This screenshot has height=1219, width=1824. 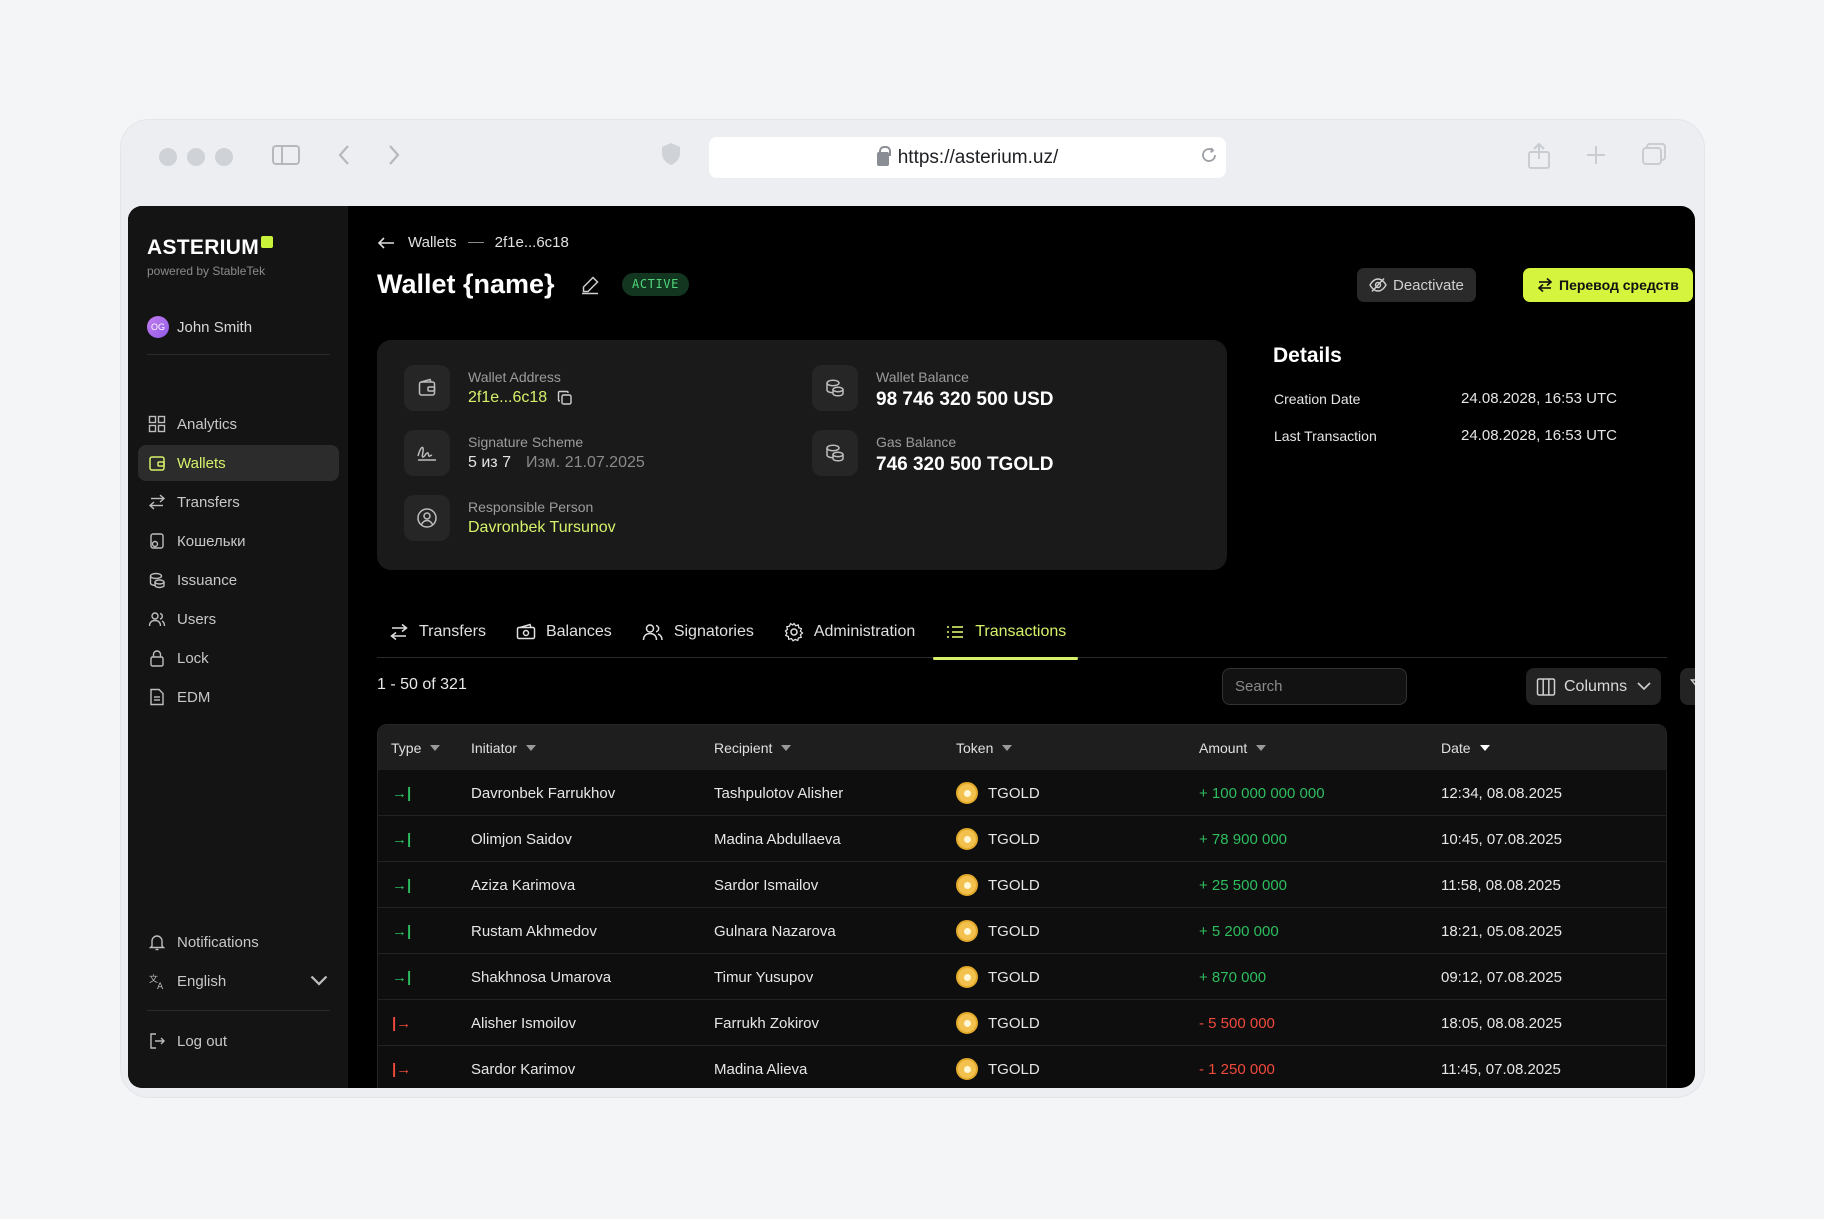 What do you see at coordinates (1233, 977) in the screenshot?
I see `amount-cell: + 870 000` at bounding box center [1233, 977].